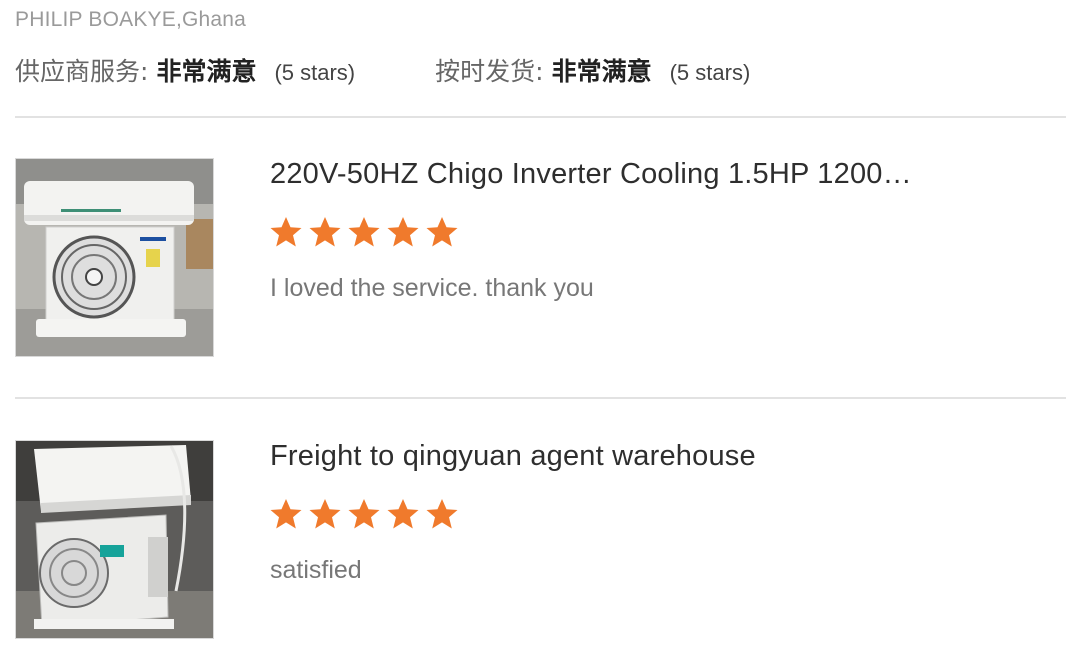 The image size is (1066, 672). Describe the element at coordinates (615, 456) in the screenshot. I see `product-title: Freight to qingyuan agent warehouse` at that location.